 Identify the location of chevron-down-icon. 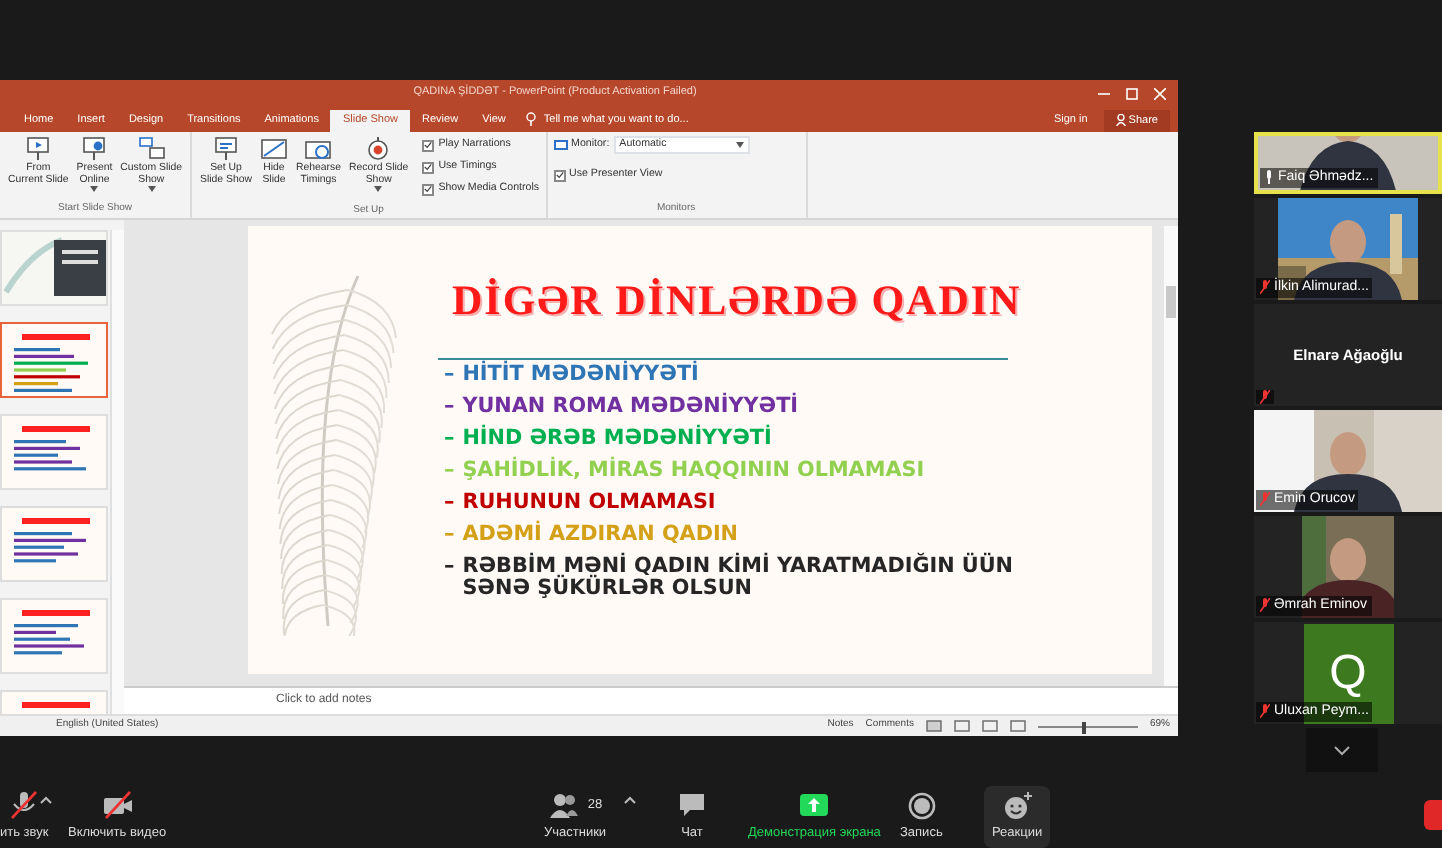
(1342, 750).